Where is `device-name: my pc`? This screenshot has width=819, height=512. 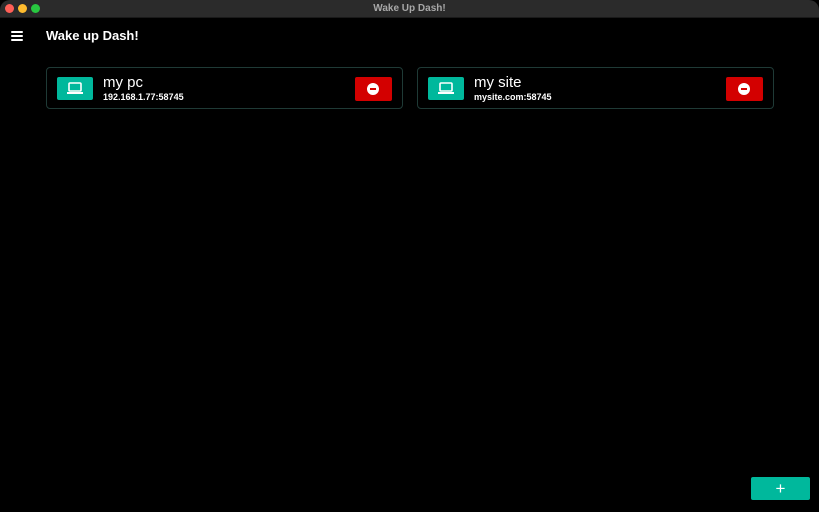 device-name: my pc is located at coordinates (123, 82).